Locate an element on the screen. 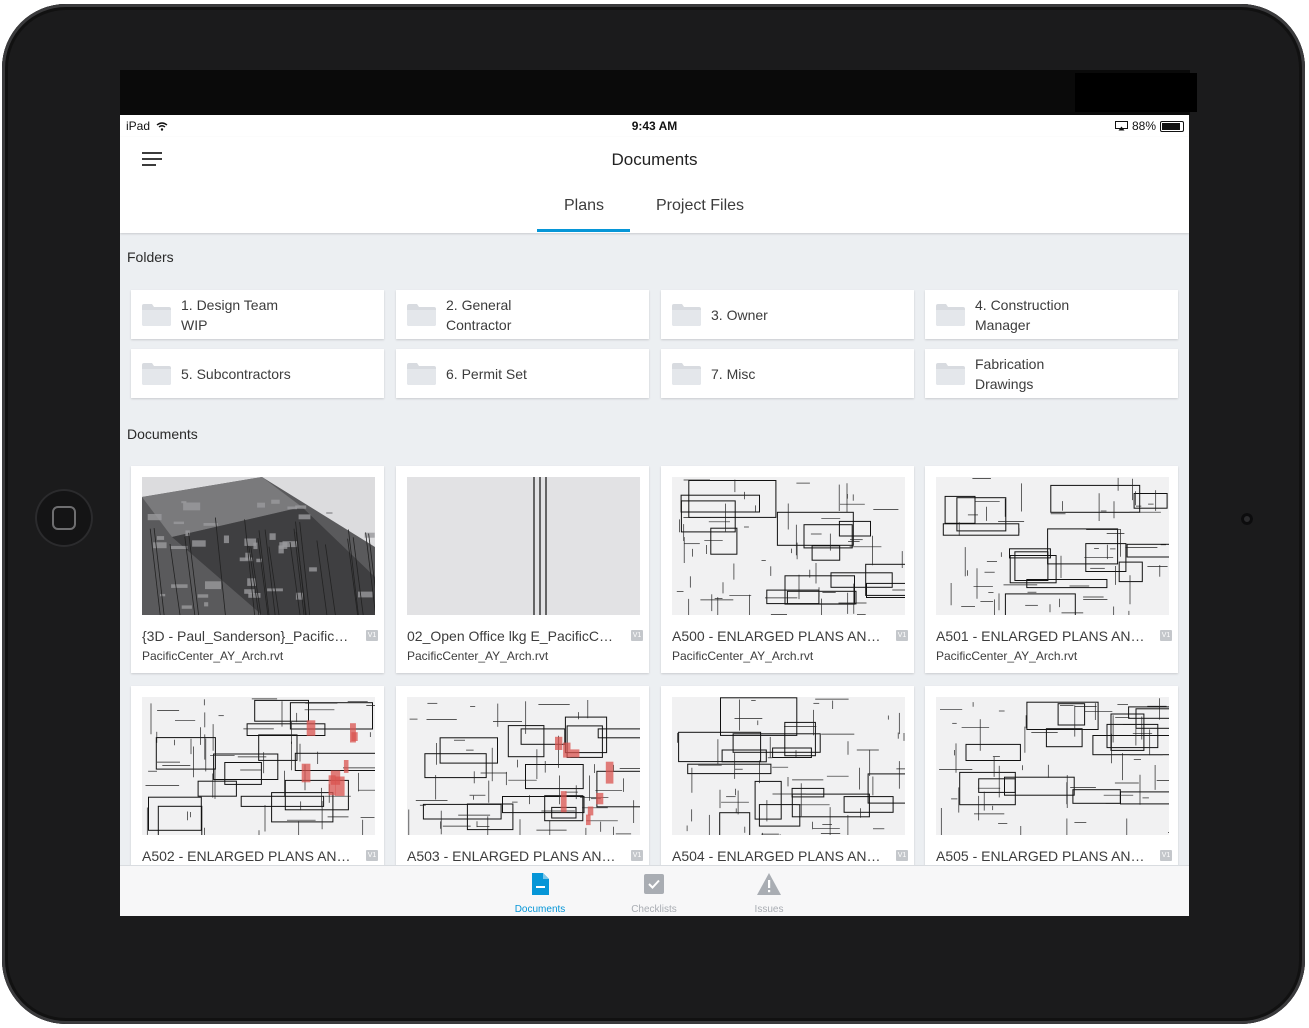 The width and height of the screenshot is (1309, 1028). documents-heading: Documents is located at coordinates (162, 434).